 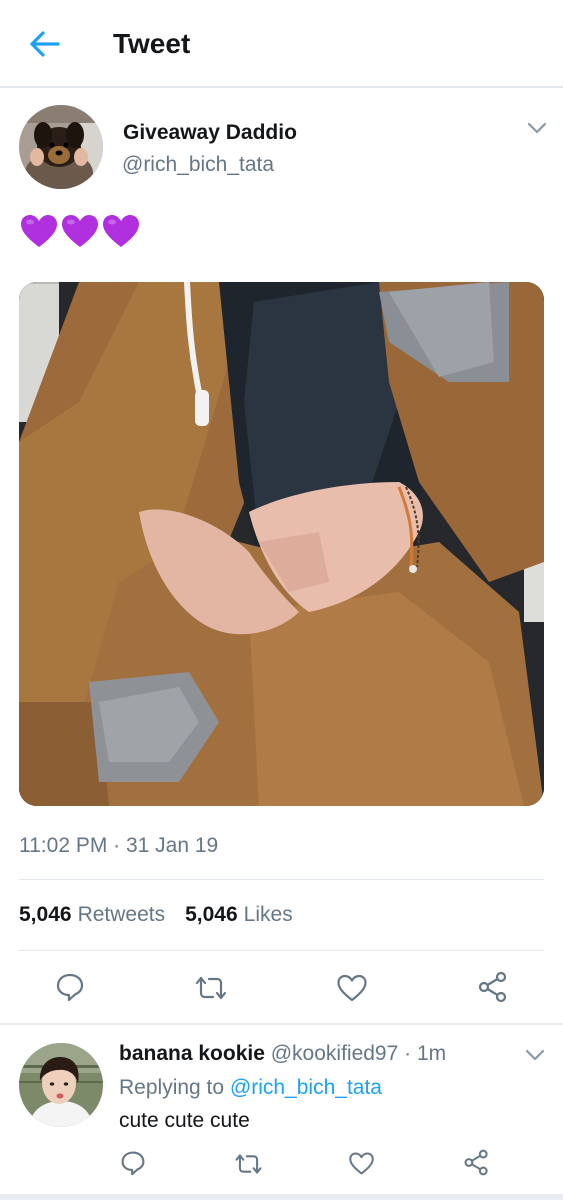 I want to click on tweet-timestamp: 11:02 PM · 31 Jan 19, so click(x=119, y=845).